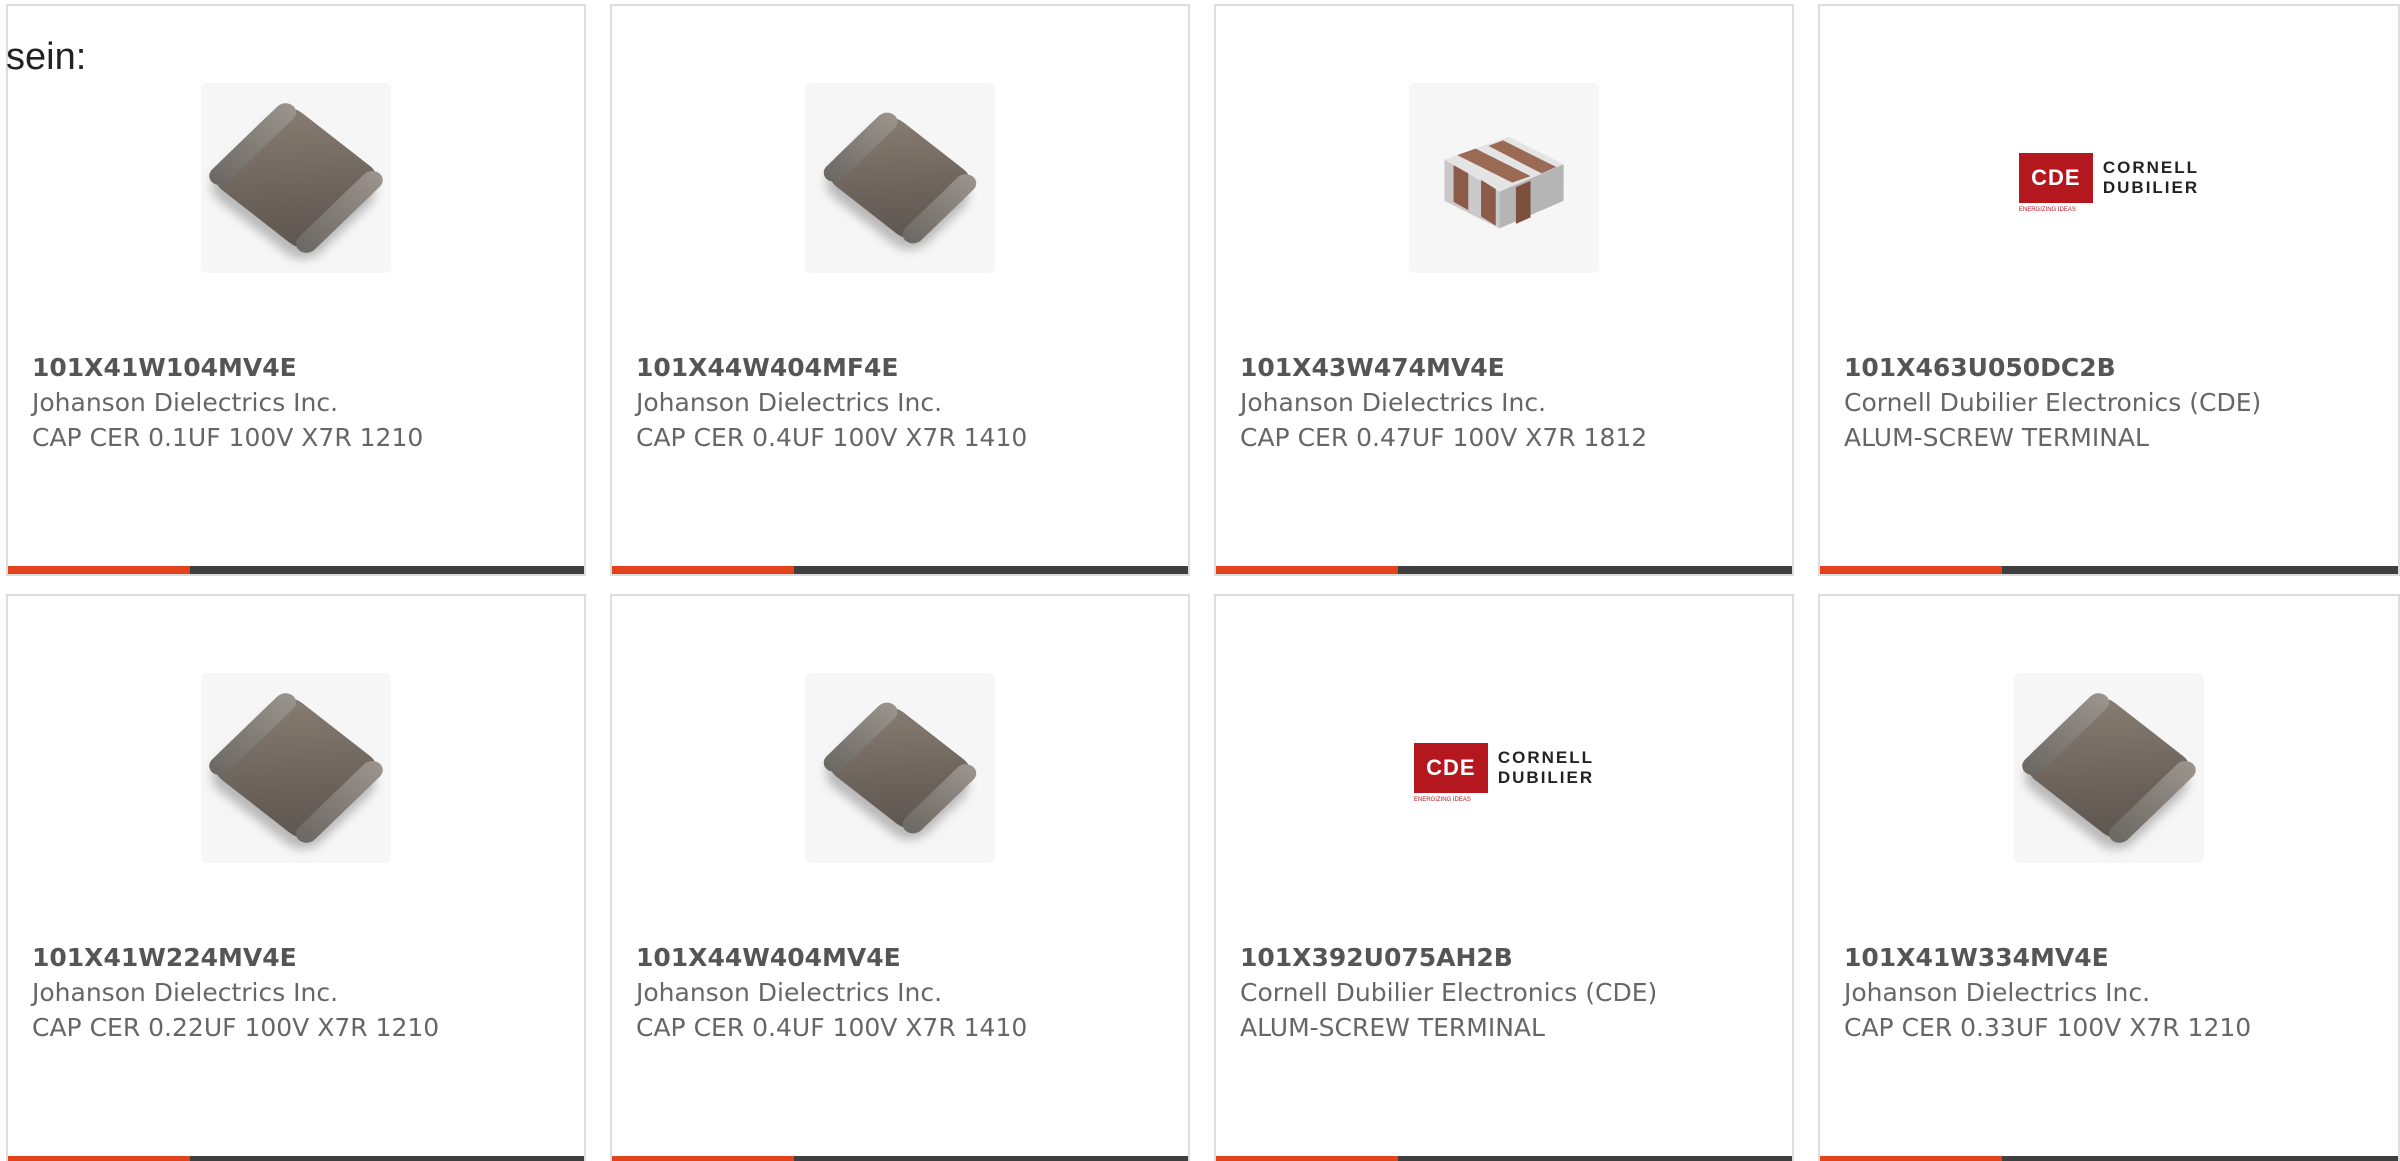  I want to click on part-number-link: 101X44W404MV4E, so click(907, 957).